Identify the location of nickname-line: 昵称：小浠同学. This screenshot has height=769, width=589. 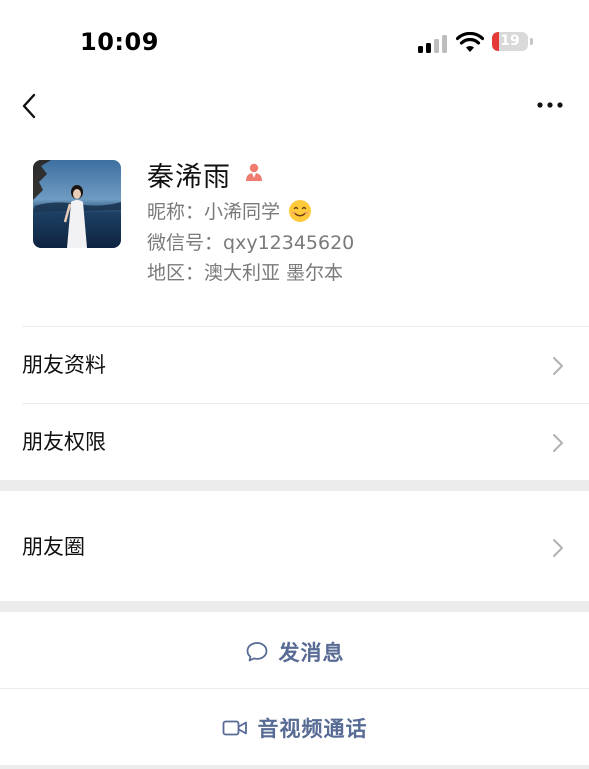
(229, 210).